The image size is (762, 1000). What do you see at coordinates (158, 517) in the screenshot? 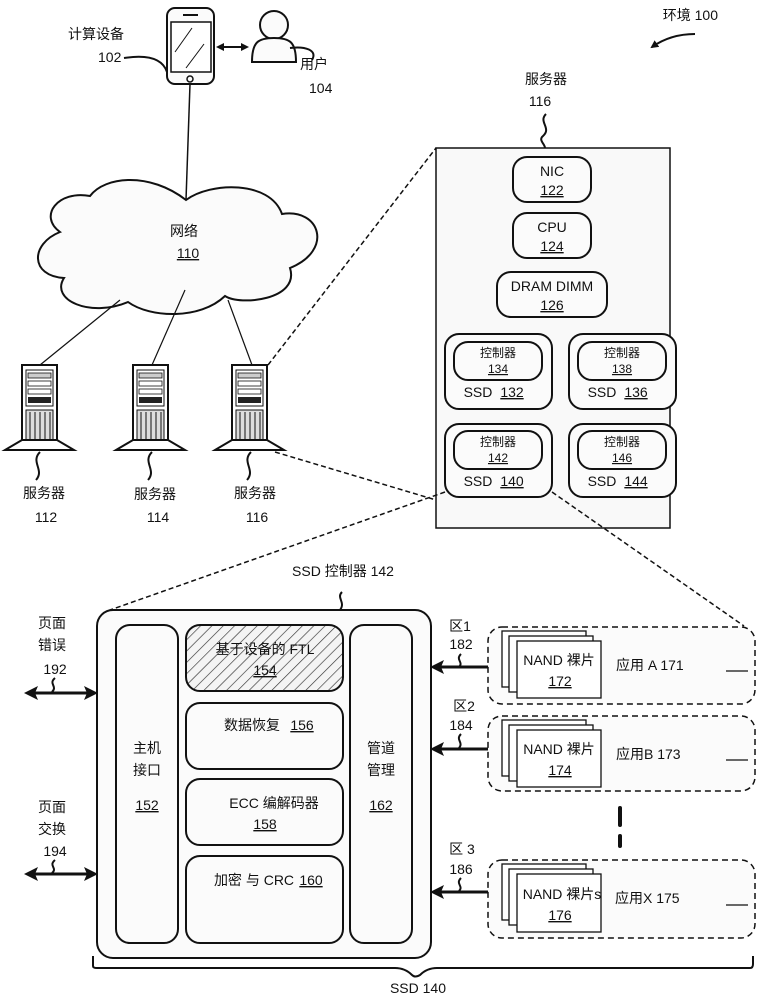
I see `server-114-ref: 114` at bounding box center [158, 517].